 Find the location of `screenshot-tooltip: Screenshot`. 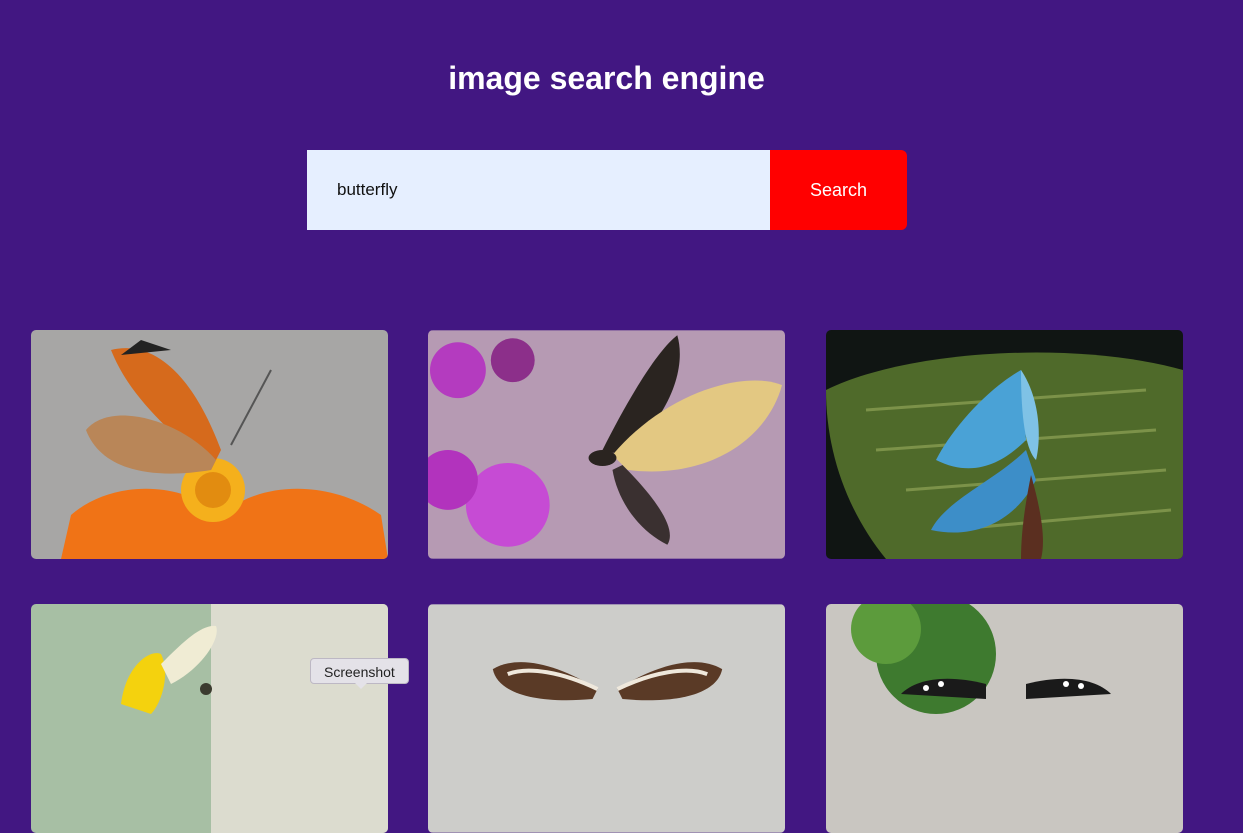

screenshot-tooltip: Screenshot is located at coordinates (359, 673).